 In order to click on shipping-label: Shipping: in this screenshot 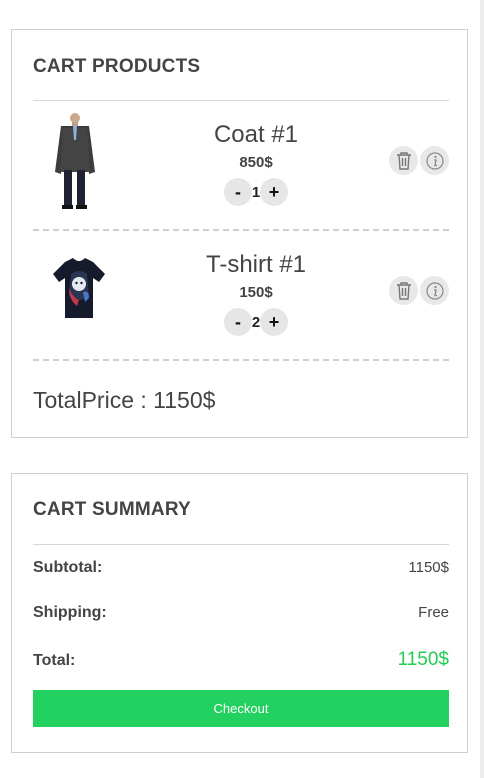, I will do `click(70, 612)`.